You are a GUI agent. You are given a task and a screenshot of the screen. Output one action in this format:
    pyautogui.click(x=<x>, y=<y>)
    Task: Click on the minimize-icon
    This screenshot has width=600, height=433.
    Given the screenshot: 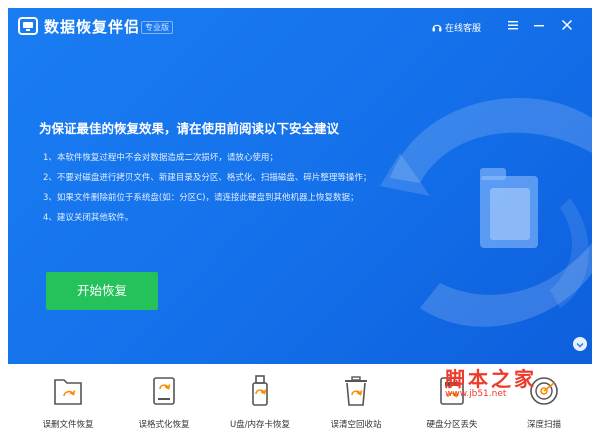 What is the action you would take?
    pyautogui.click(x=539, y=26)
    